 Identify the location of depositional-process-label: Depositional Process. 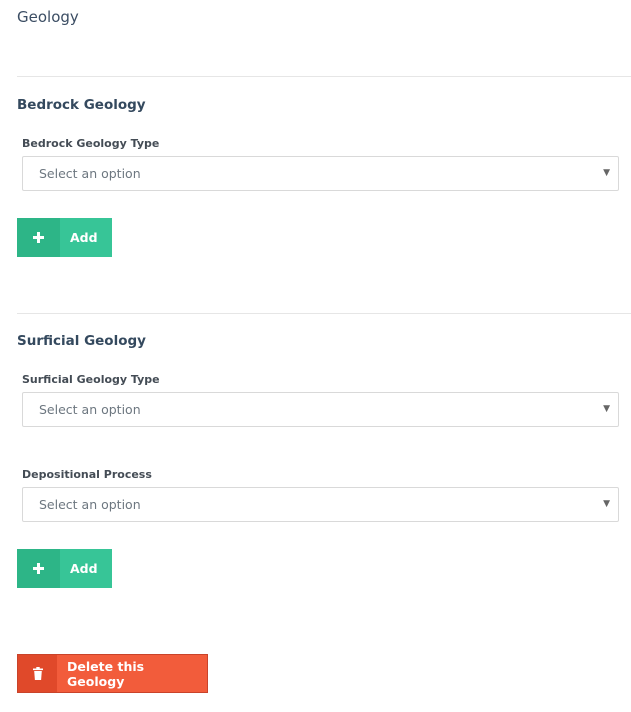
(87, 474).